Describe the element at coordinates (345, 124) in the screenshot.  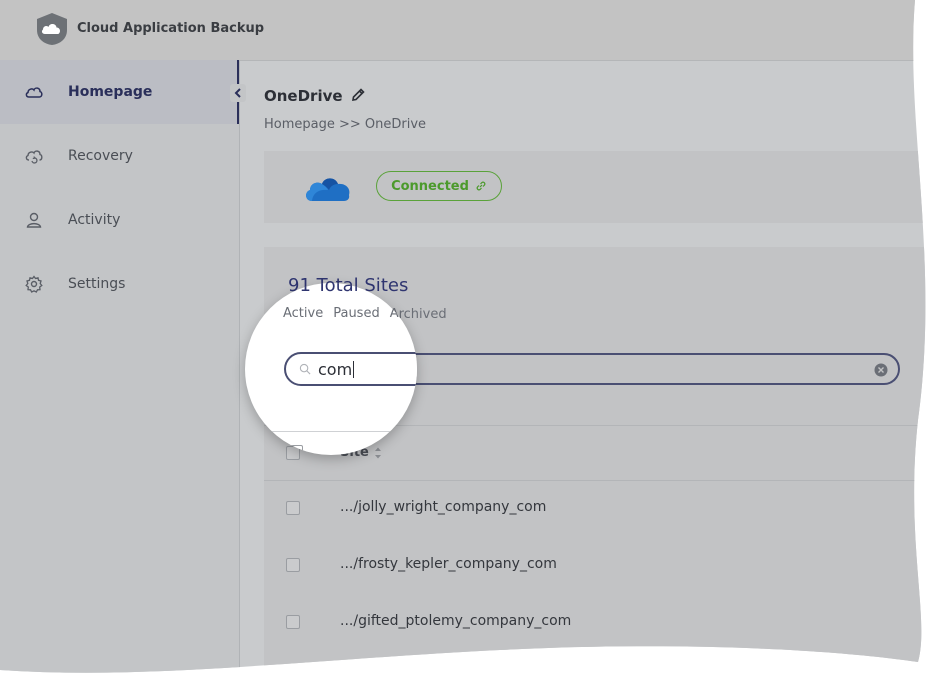
I see `breadcrumb: Homepage >> OneDrive` at that location.